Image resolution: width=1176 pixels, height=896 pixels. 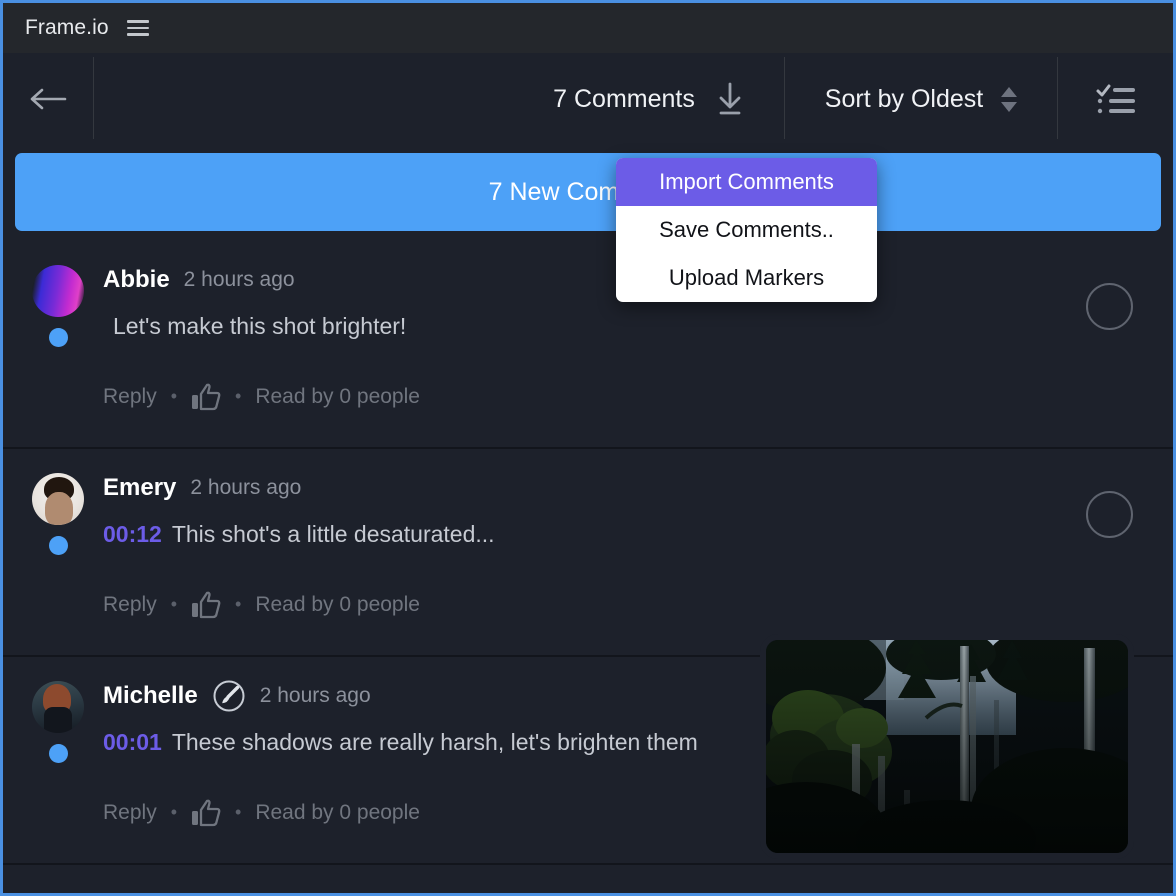 What do you see at coordinates (136, 279) in the screenshot?
I see `author-name: Abbie` at bounding box center [136, 279].